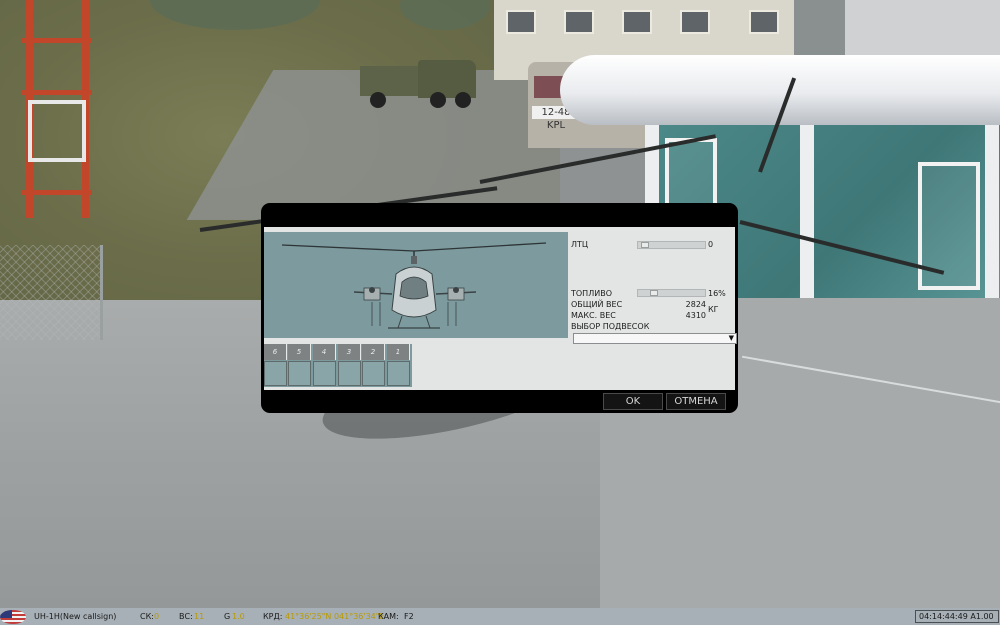  I want to click on loadout-label: ВЫБОР ПОДВЕСОК, so click(610, 326).